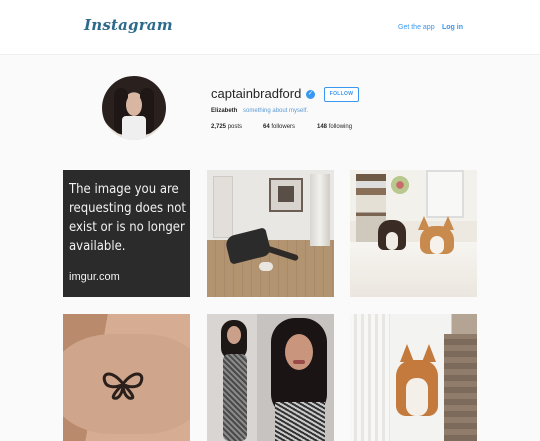 This screenshot has width=540, height=441. What do you see at coordinates (270, 233) in the screenshot?
I see `post-thumbnail-room-chair` at bounding box center [270, 233].